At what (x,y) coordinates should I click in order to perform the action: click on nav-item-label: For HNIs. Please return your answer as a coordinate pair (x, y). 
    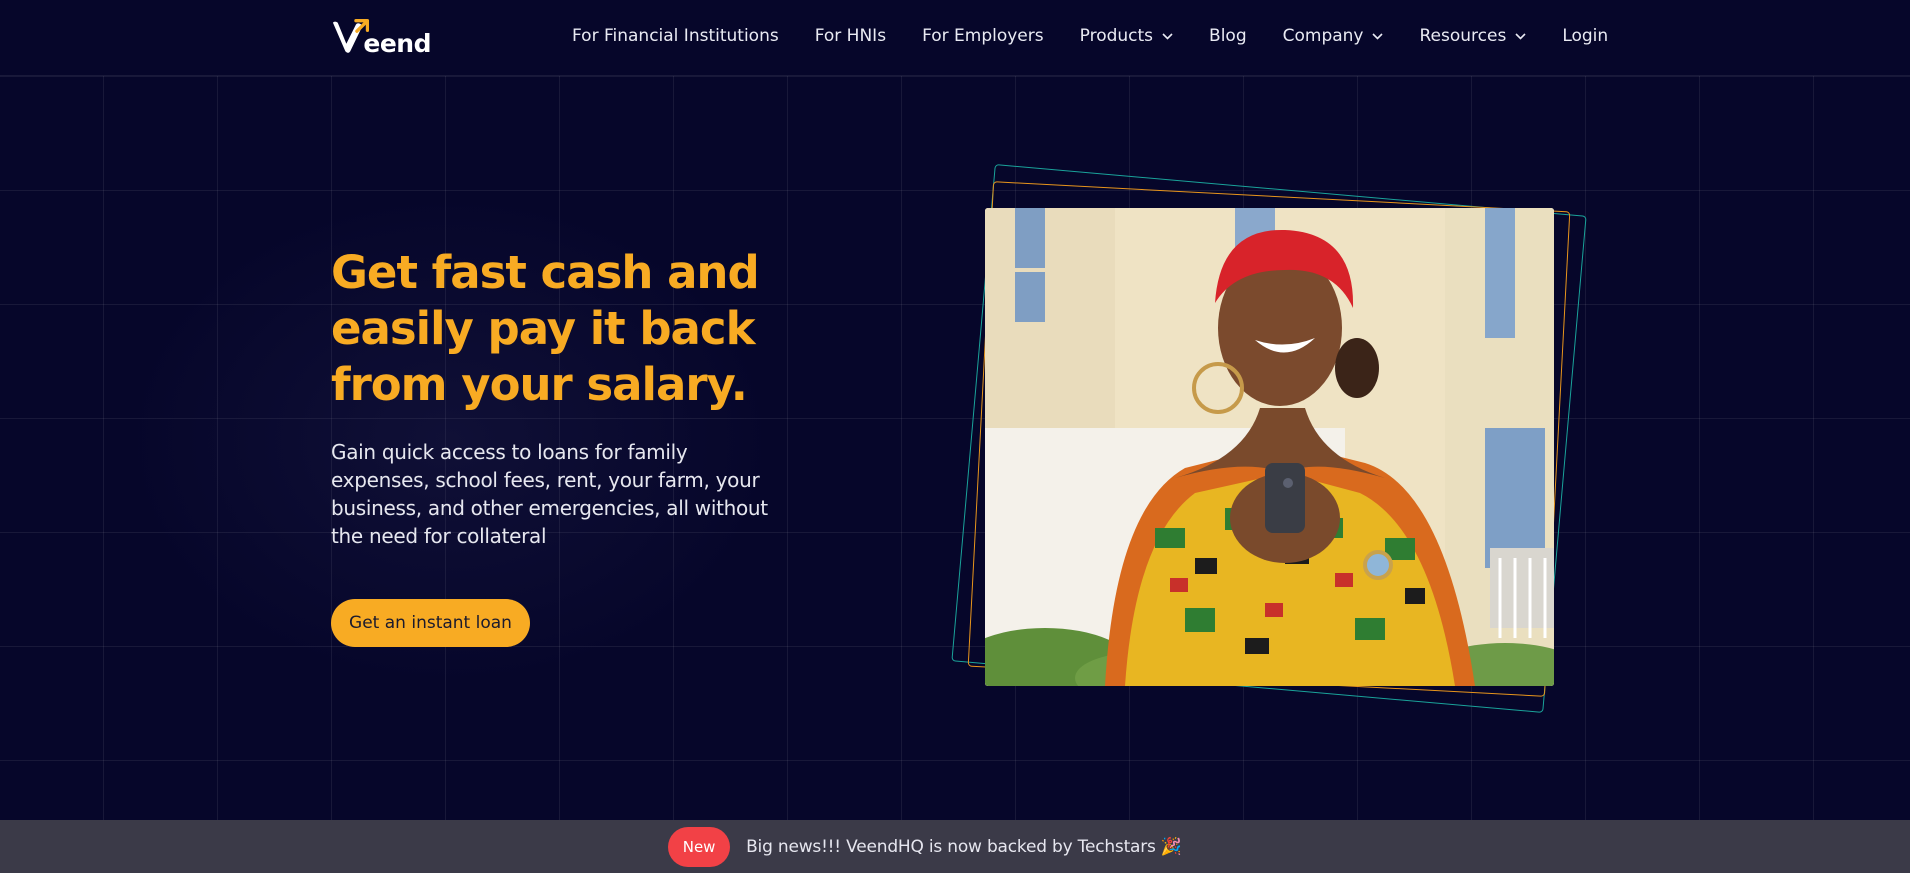
    Looking at the image, I should click on (850, 36).